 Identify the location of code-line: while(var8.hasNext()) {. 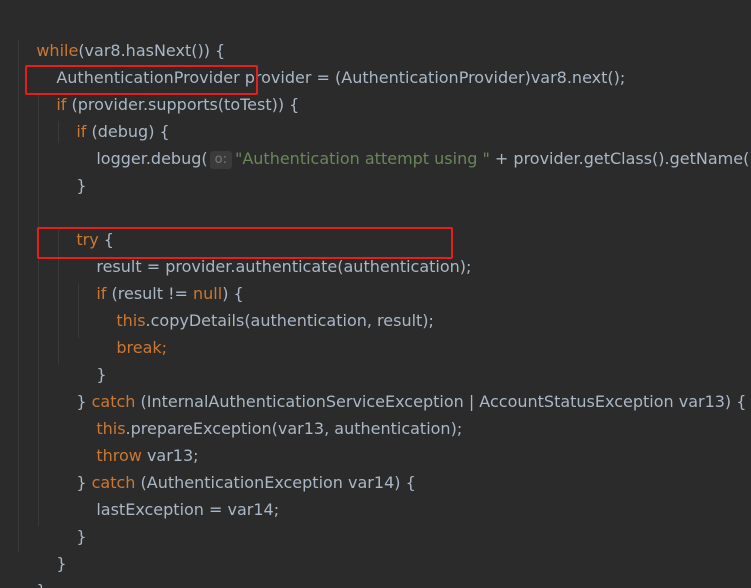
(120, 35).